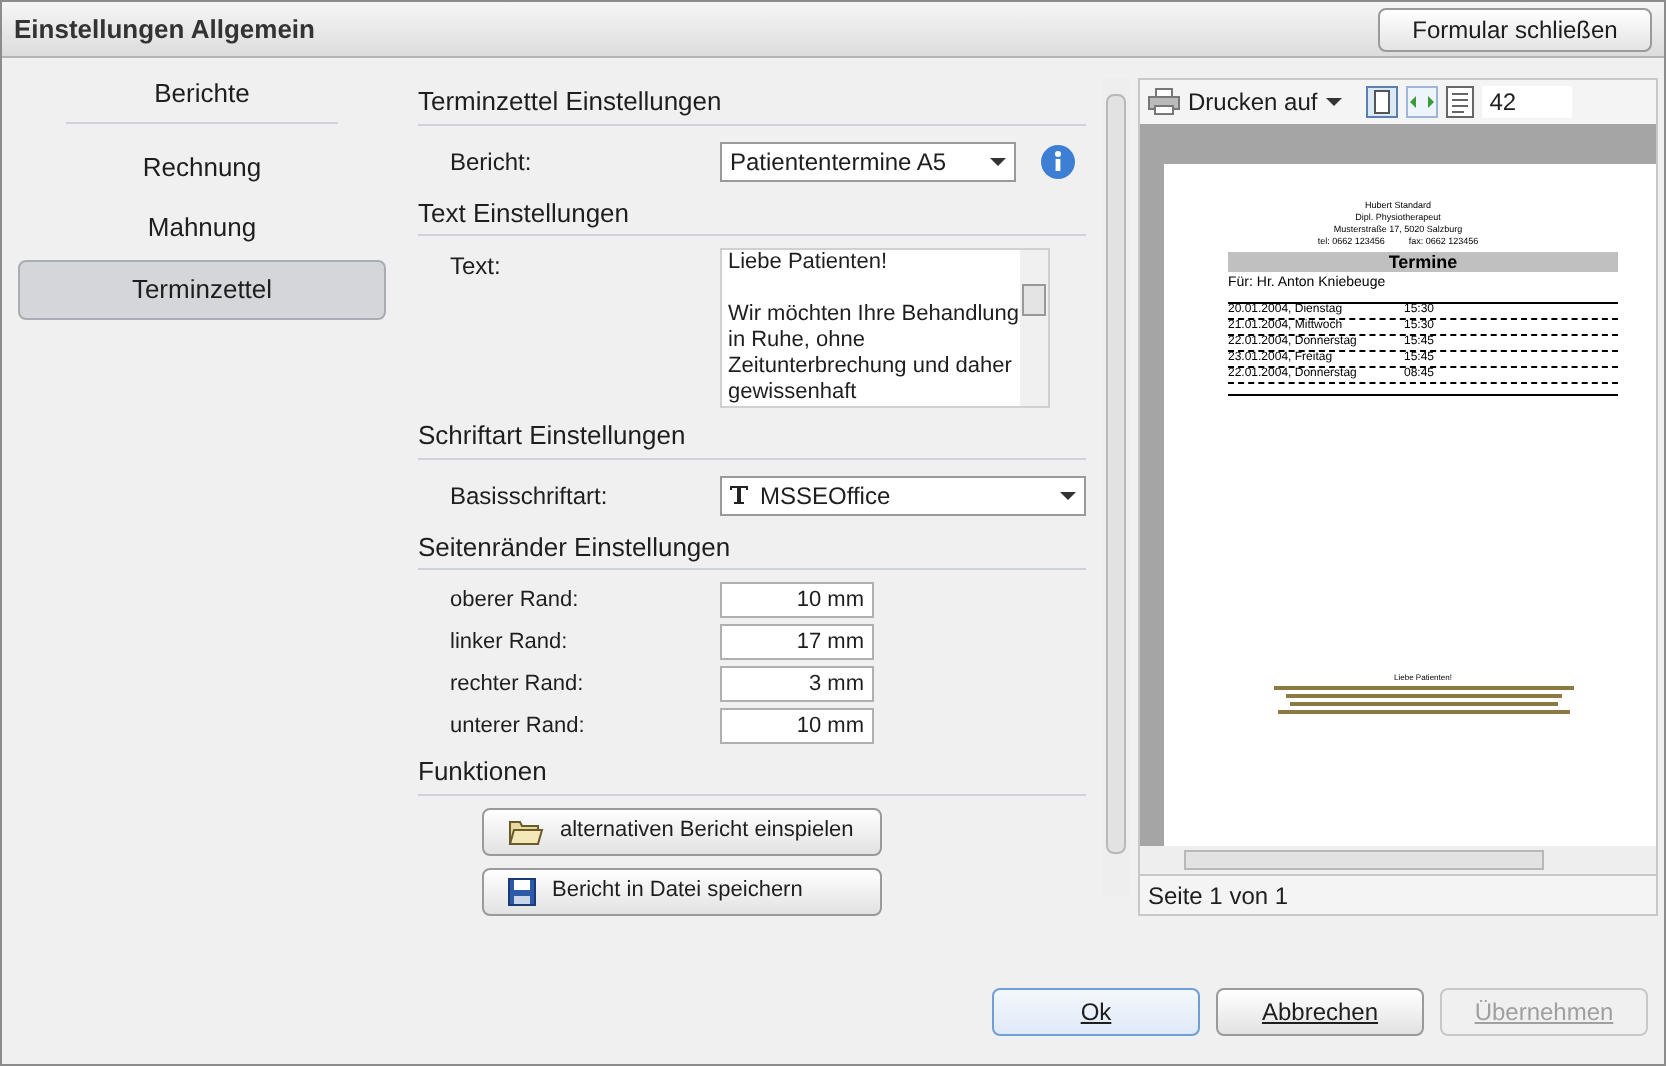  What do you see at coordinates (1421, 102) in the screenshot?
I see `fit-width-icon` at bounding box center [1421, 102].